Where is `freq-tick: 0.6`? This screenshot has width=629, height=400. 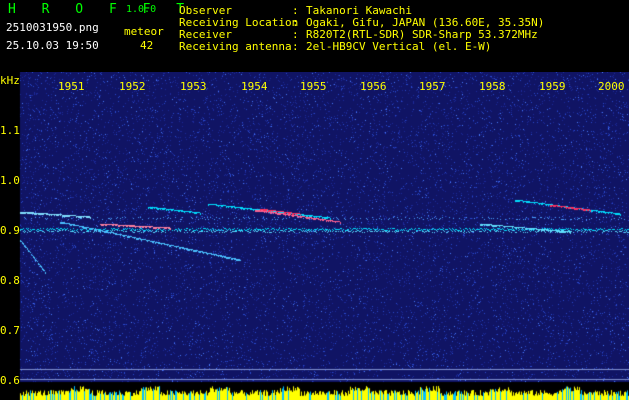 freq-tick: 0.6 is located at coordinates (10, 380).